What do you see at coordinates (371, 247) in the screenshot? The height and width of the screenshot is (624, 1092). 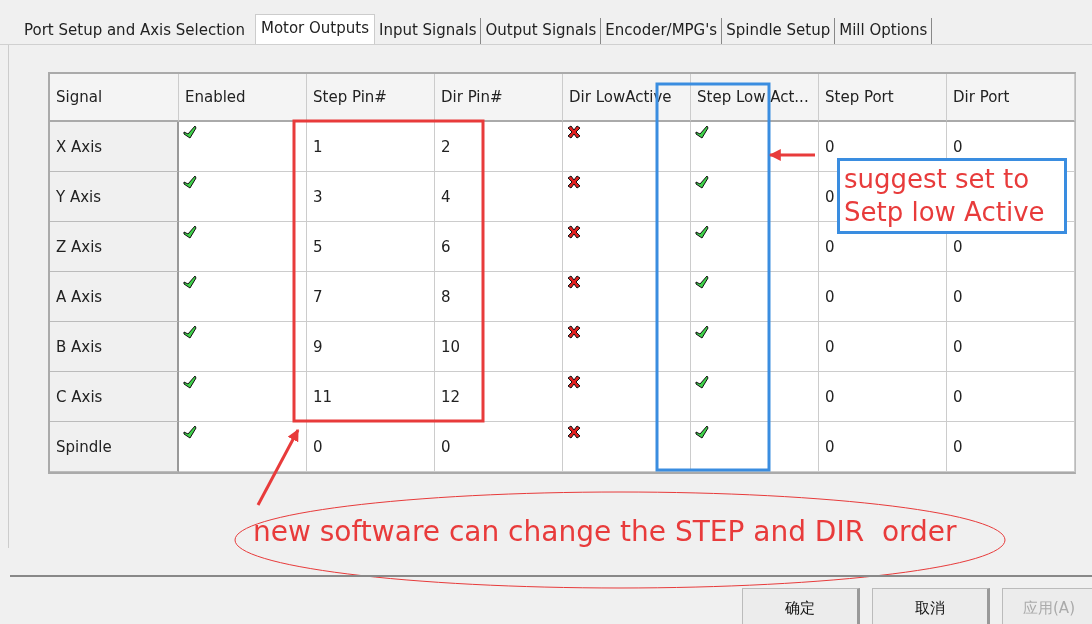 I see `table-cell: 5` at bounding box center [371, 247].